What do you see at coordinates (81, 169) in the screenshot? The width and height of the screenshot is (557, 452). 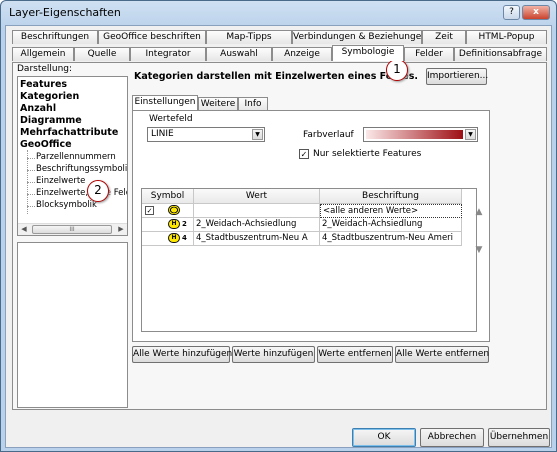 I see `tree-subitem-beschriftungssymbolik: Beschriftungssymbolik` at bounding box center [81, 169].